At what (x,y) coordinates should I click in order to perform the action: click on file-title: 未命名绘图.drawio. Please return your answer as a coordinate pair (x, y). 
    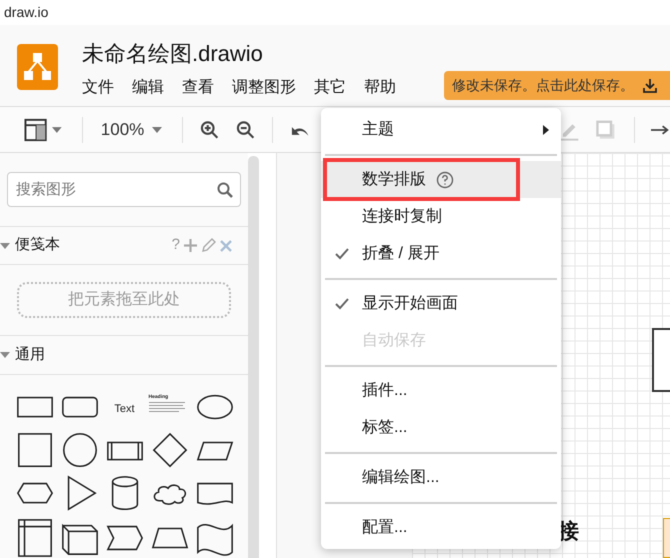
    Looking at the image, I should click on (239, 54).